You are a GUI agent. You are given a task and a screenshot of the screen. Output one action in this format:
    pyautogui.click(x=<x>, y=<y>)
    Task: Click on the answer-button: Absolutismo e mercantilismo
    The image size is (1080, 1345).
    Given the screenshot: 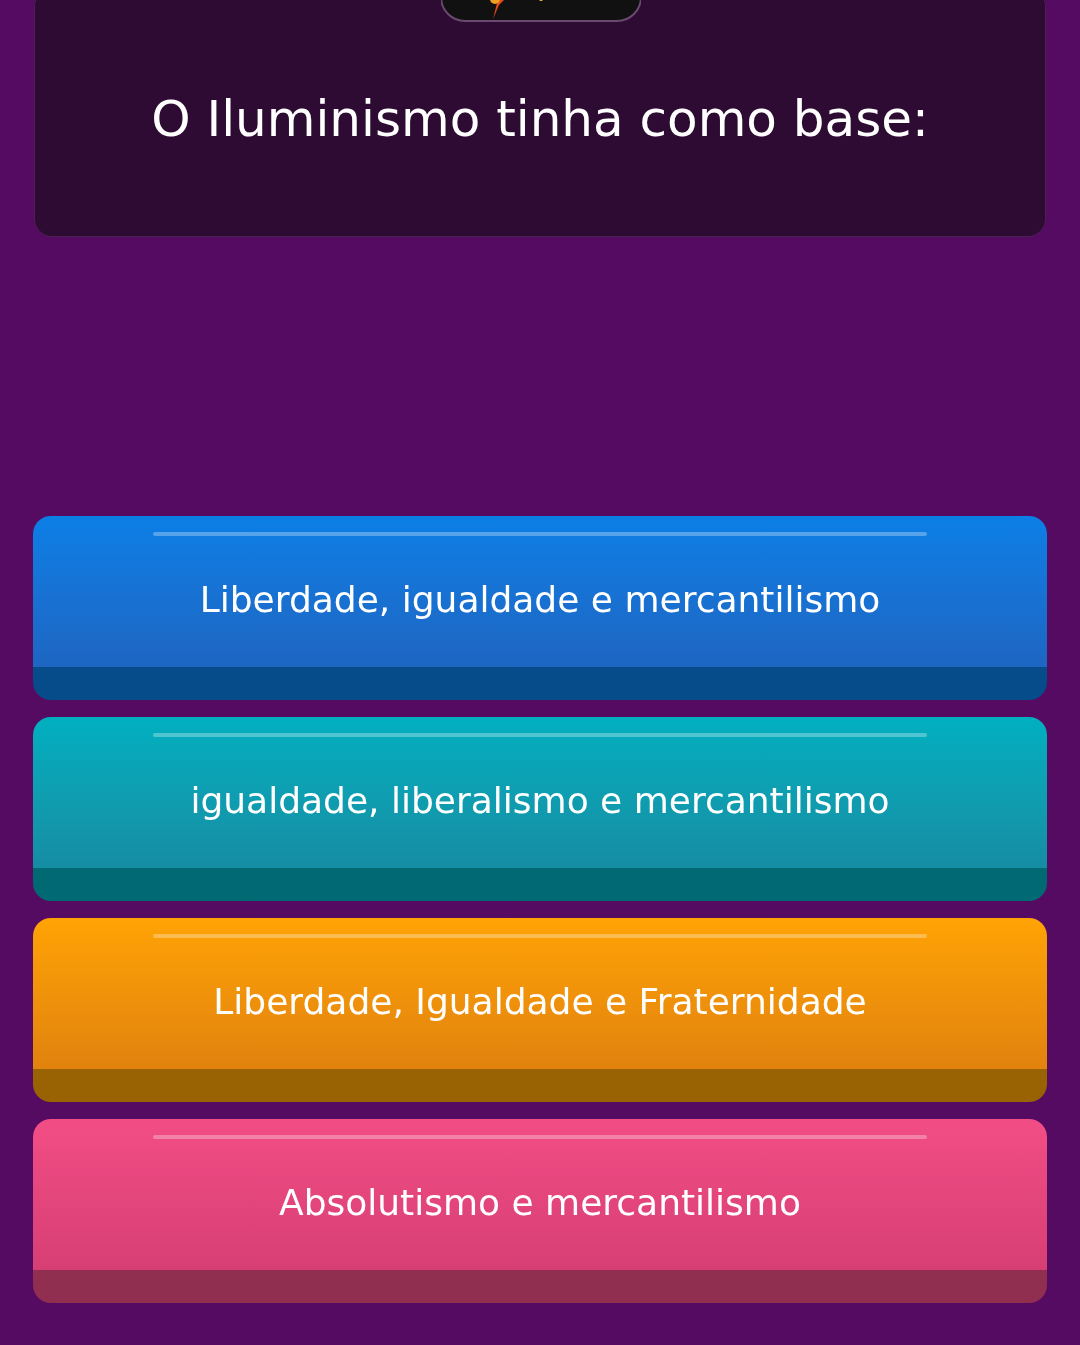 What is the action you would take?
    pyautogui.click(x=540, y=1211)
    